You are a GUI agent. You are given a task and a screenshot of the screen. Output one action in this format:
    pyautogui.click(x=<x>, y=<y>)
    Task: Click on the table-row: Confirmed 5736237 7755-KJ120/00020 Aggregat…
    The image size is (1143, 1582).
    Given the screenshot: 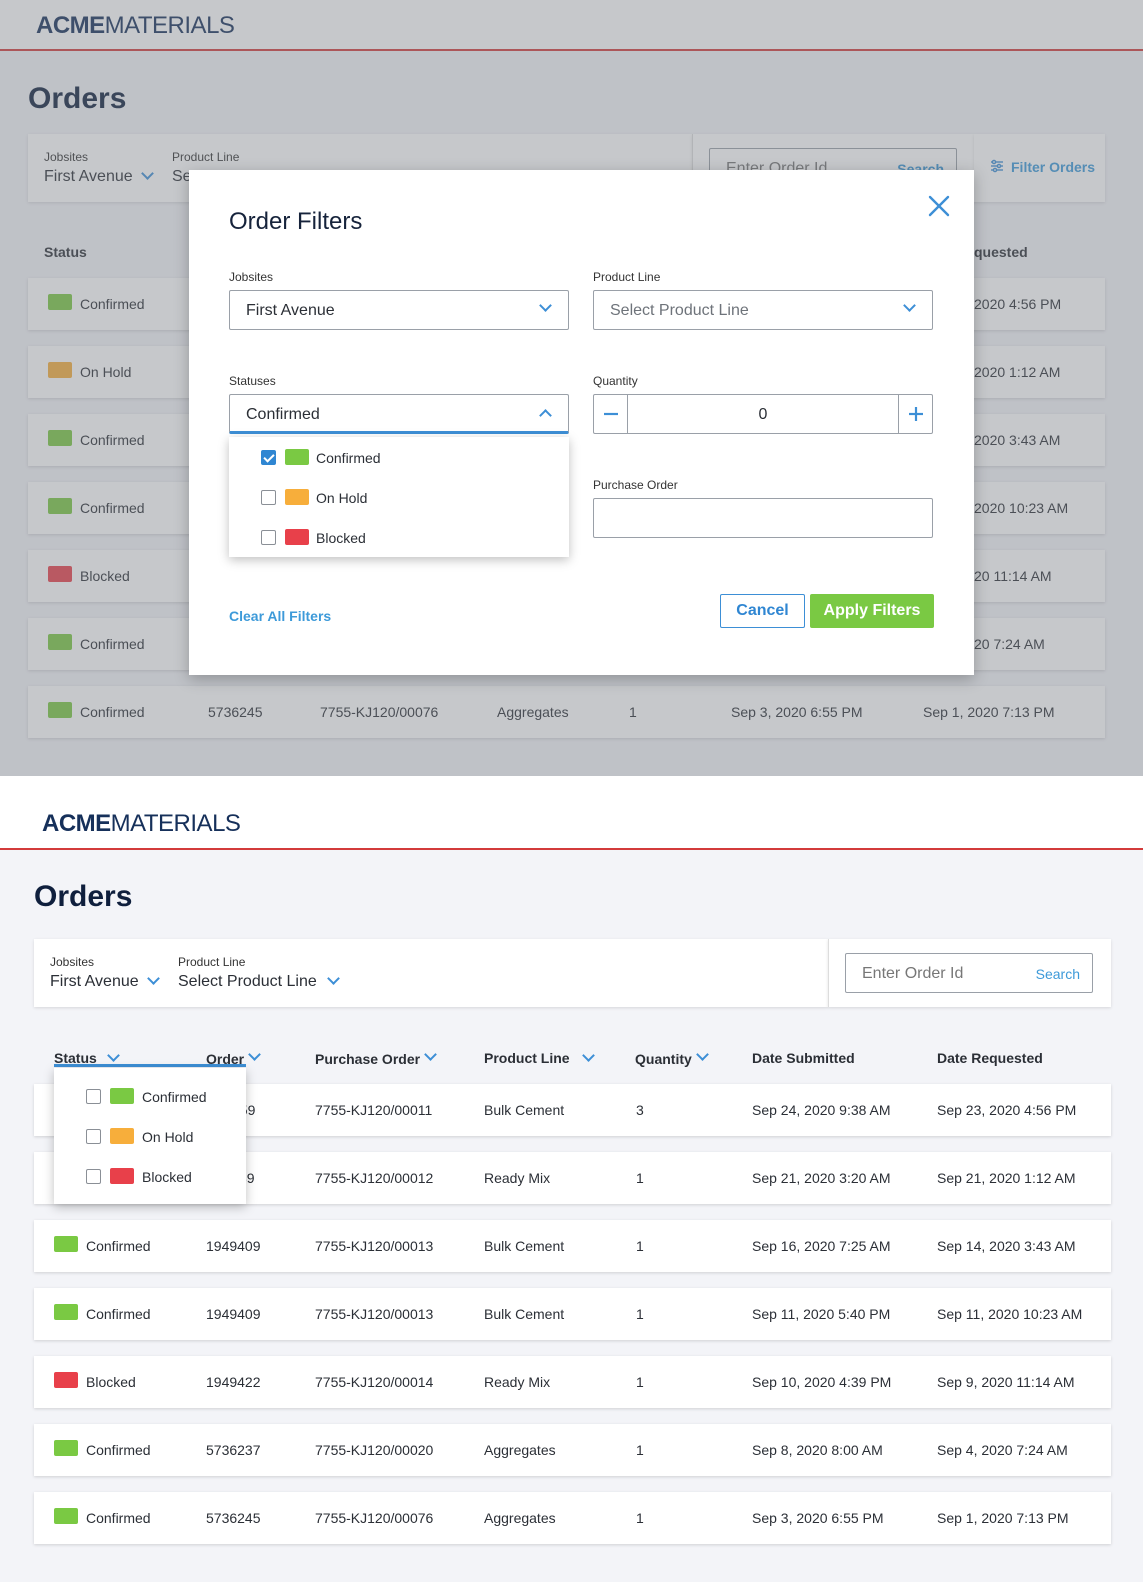 What is the action you would take?
    pyautogui.click(x=572, y=1450)
    